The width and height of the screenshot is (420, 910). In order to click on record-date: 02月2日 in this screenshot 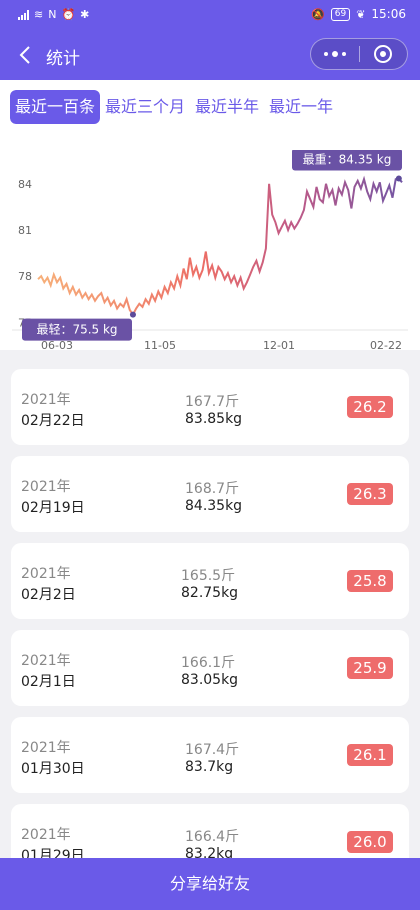, I will do `click(48, 595)`.